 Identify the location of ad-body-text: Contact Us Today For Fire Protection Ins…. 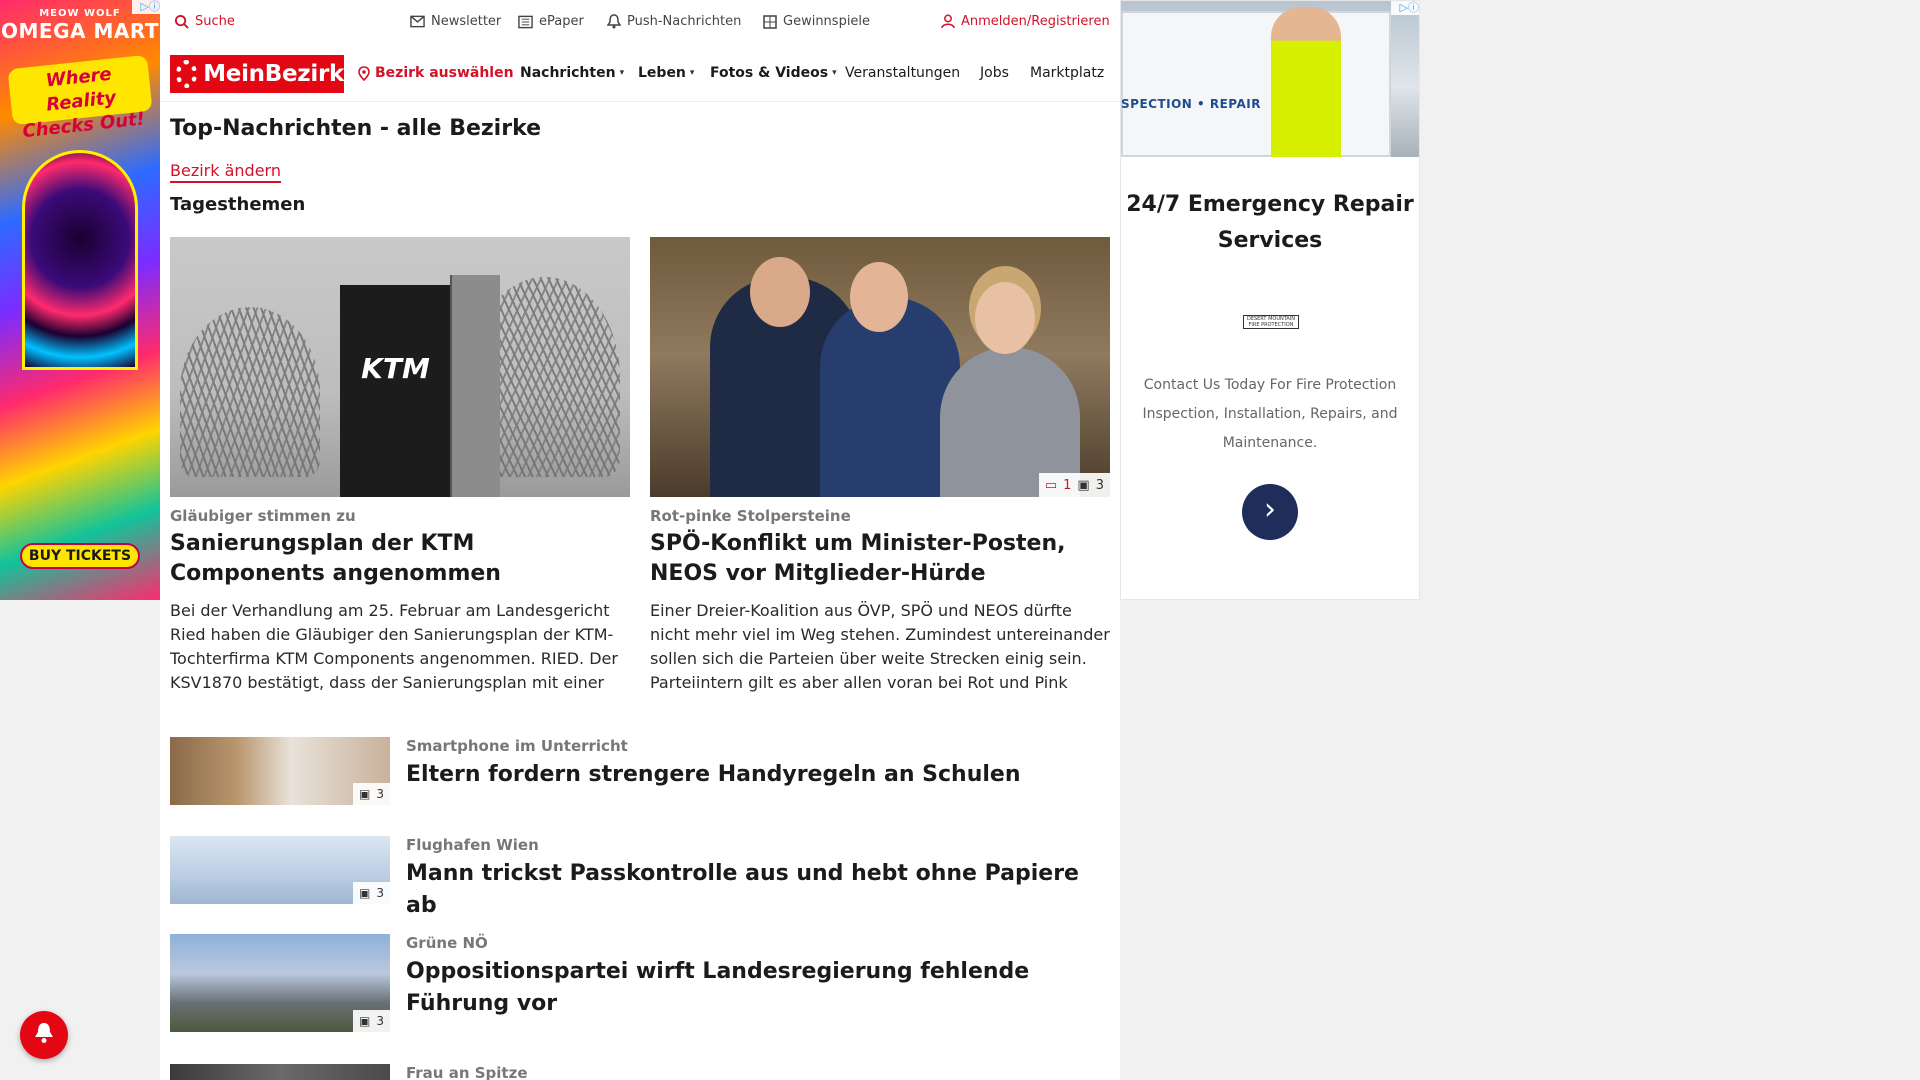
(1270, 414).